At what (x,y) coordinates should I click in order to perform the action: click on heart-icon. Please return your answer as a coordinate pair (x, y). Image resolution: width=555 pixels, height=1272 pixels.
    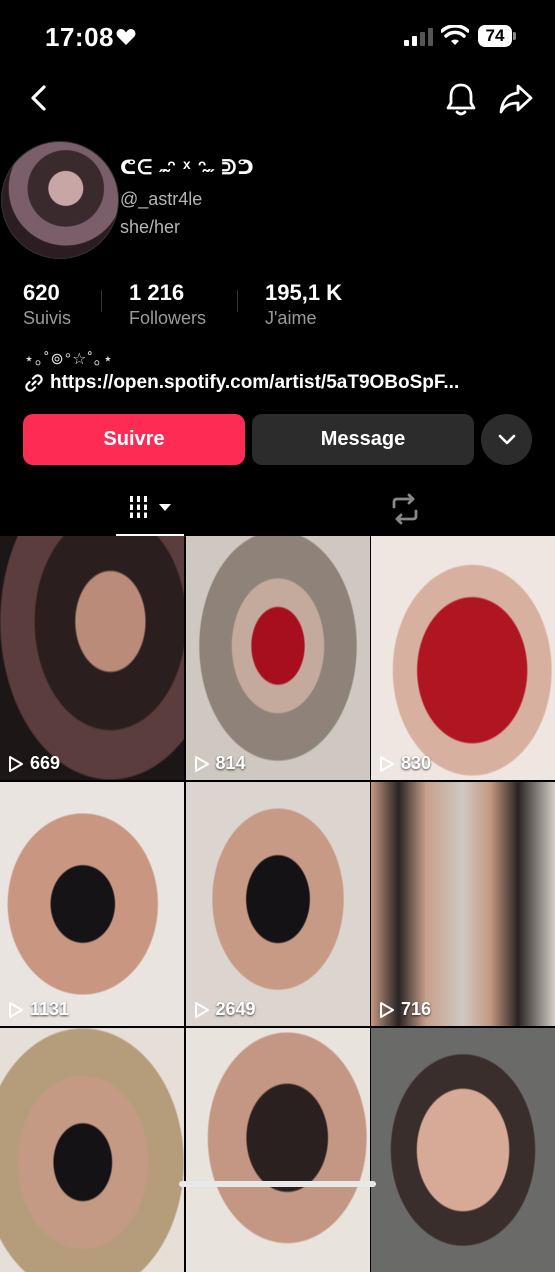
    Looking at the image, I should click on (126, 37).